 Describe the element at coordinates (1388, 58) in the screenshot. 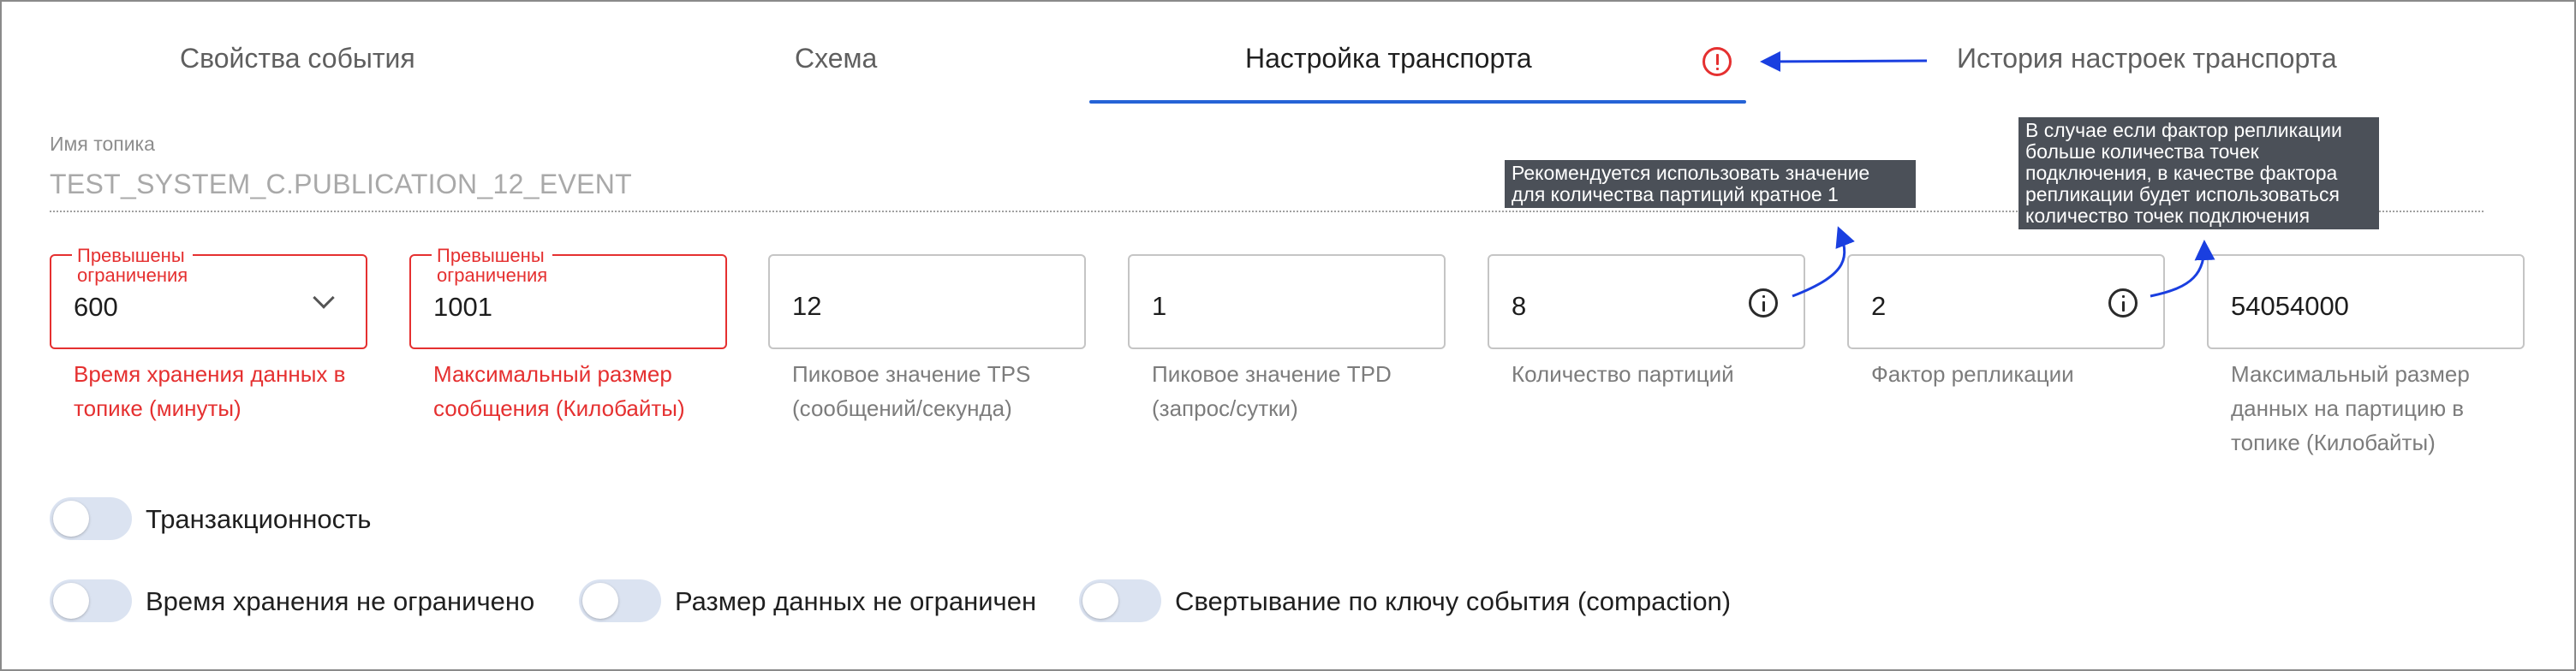

I see `tab-transport-settings: Настройка транспорта` at that location.